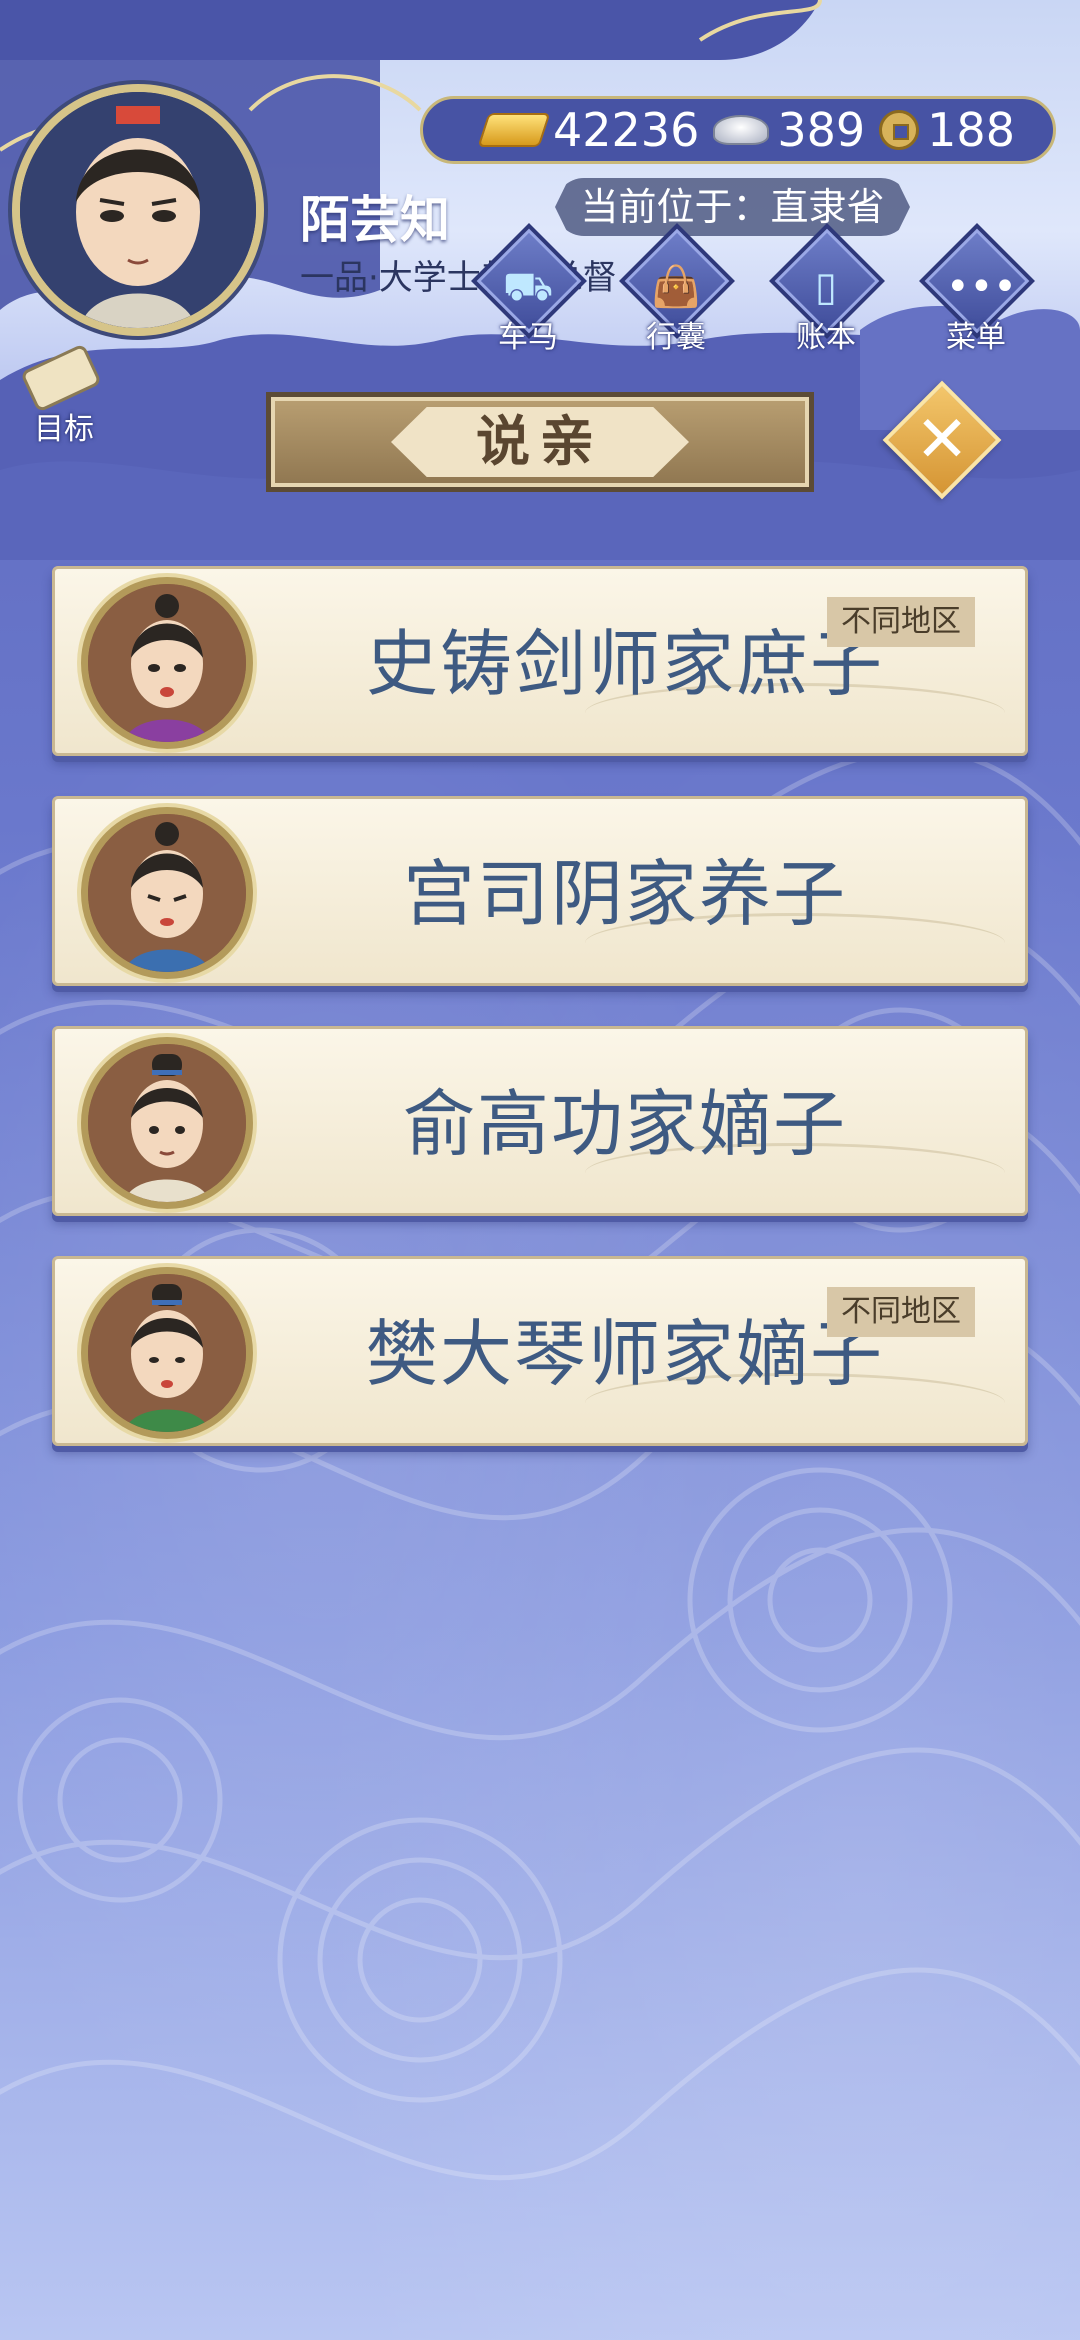 The height and width of the screenshot is (2340, 1080). I want to click on goal-label: 目标, so click(64, 429).